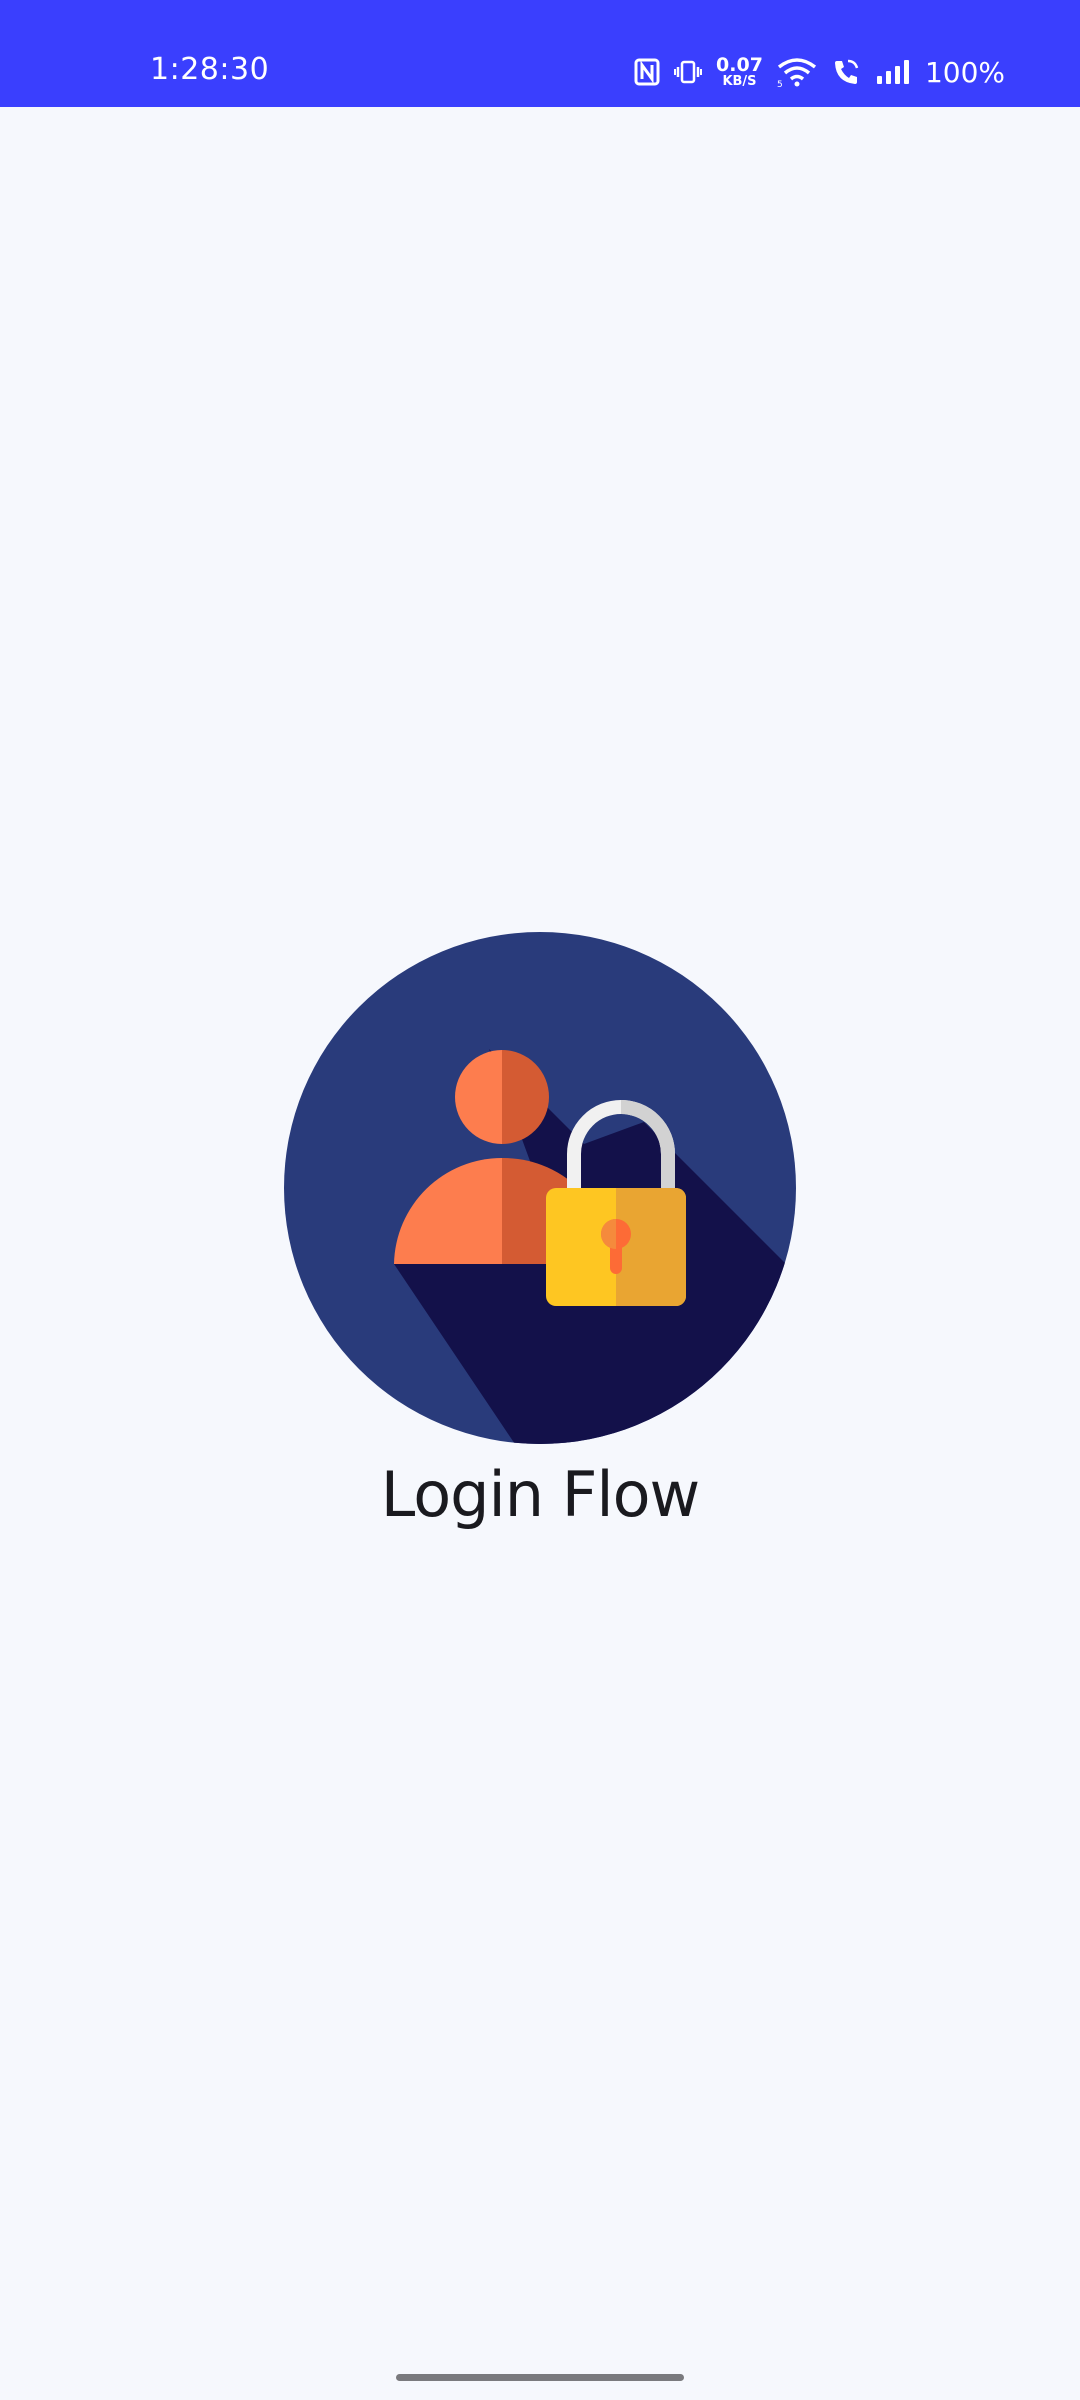 This screenshot has height=2400, width=1080. What do you see at coordinates (739, 65) in the screenshot?
I see `network-speed-value: 0.07` at bounding box center [739, 65].